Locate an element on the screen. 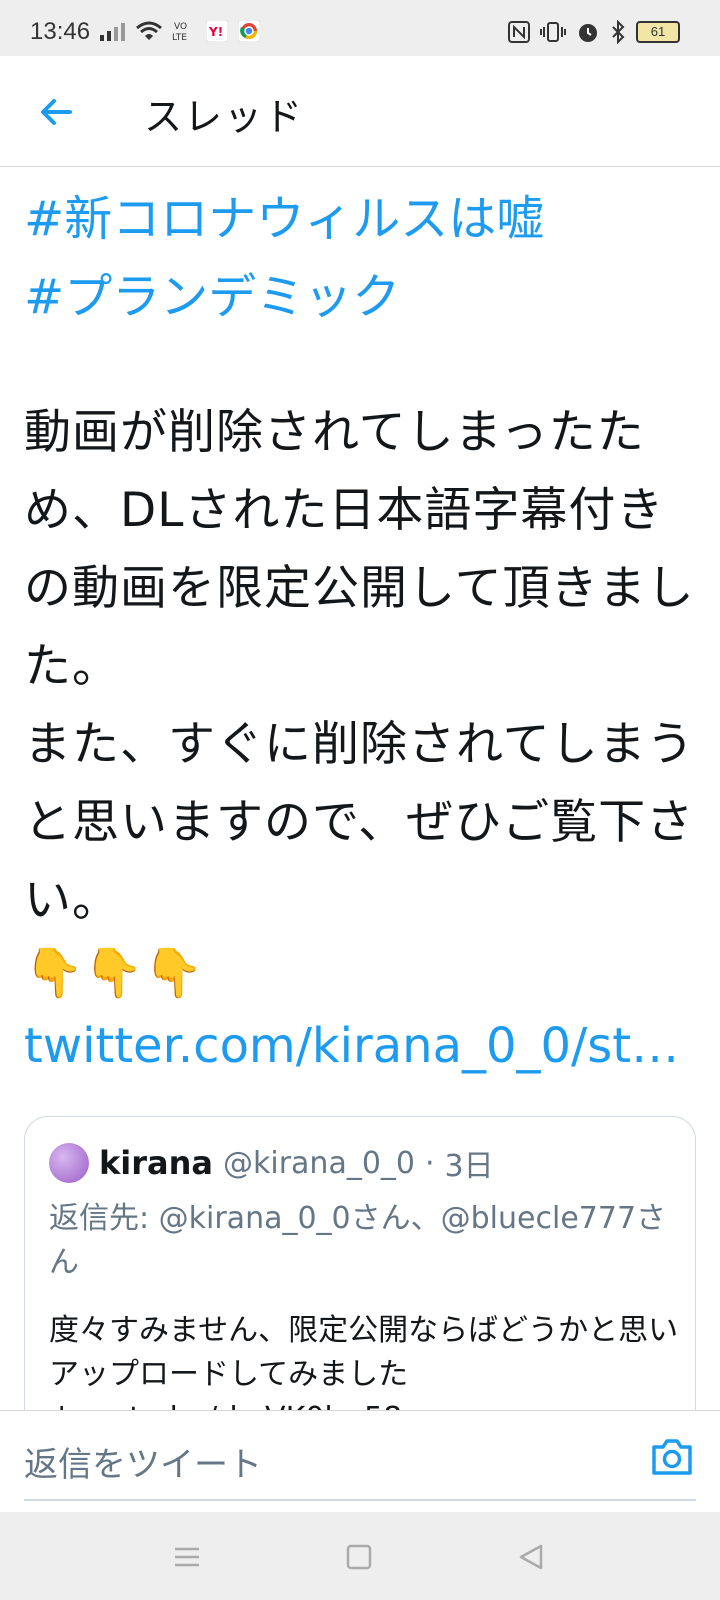  hashtag-link: #新コロナウィルスは嘘 is located at coordinates (362, 219).